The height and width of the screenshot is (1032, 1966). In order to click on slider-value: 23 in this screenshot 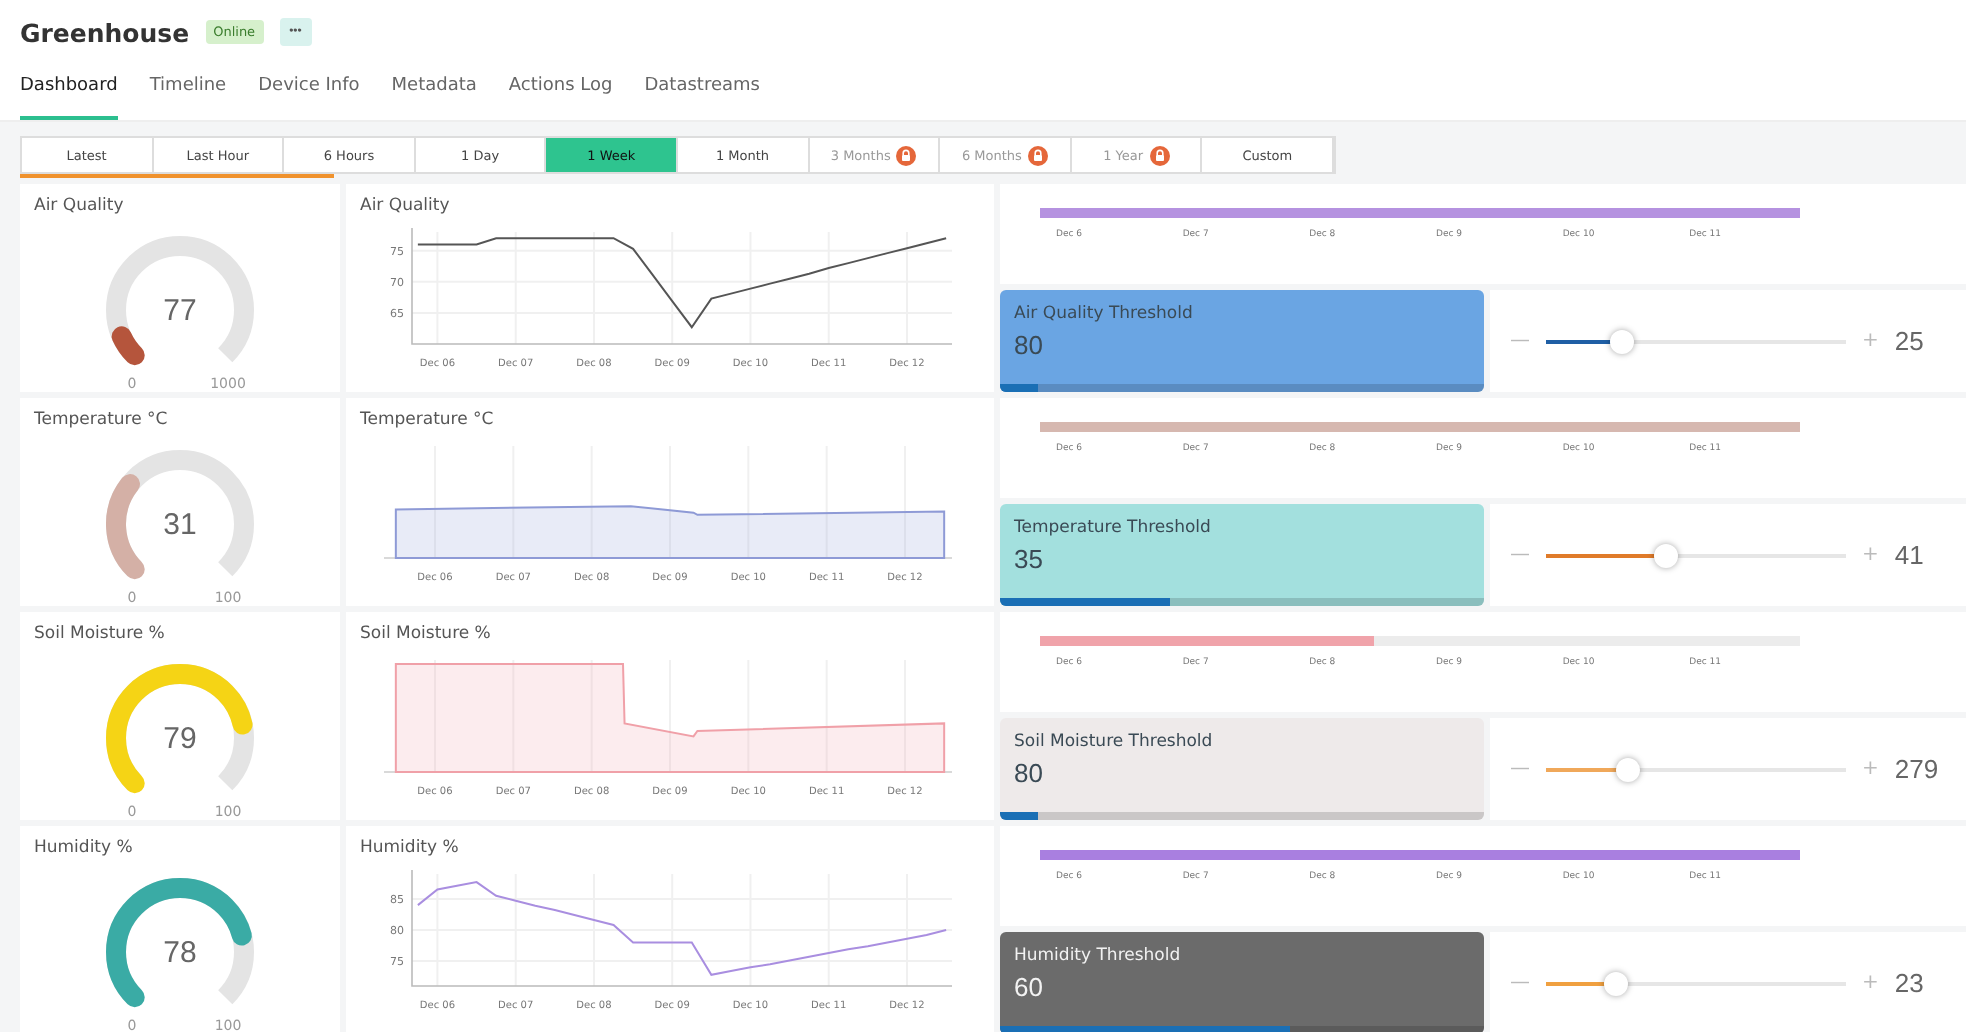, I will do `click(1909, 983)`.